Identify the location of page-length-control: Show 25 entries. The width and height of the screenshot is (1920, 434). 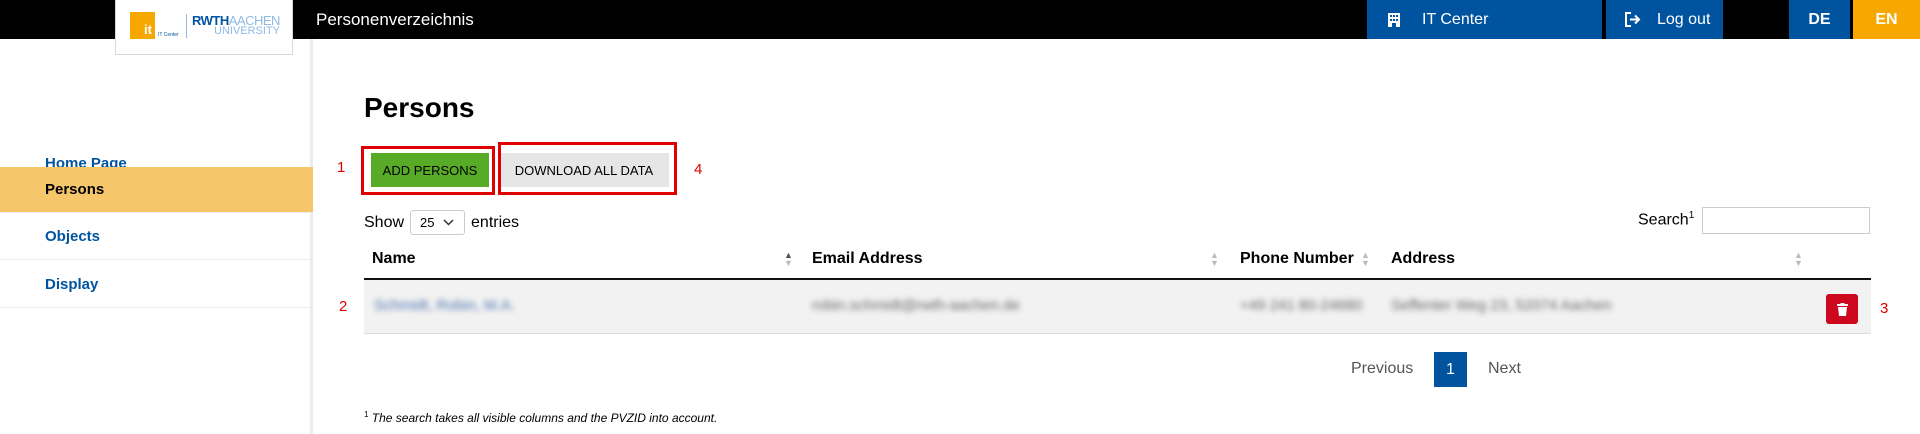
(441, 222).